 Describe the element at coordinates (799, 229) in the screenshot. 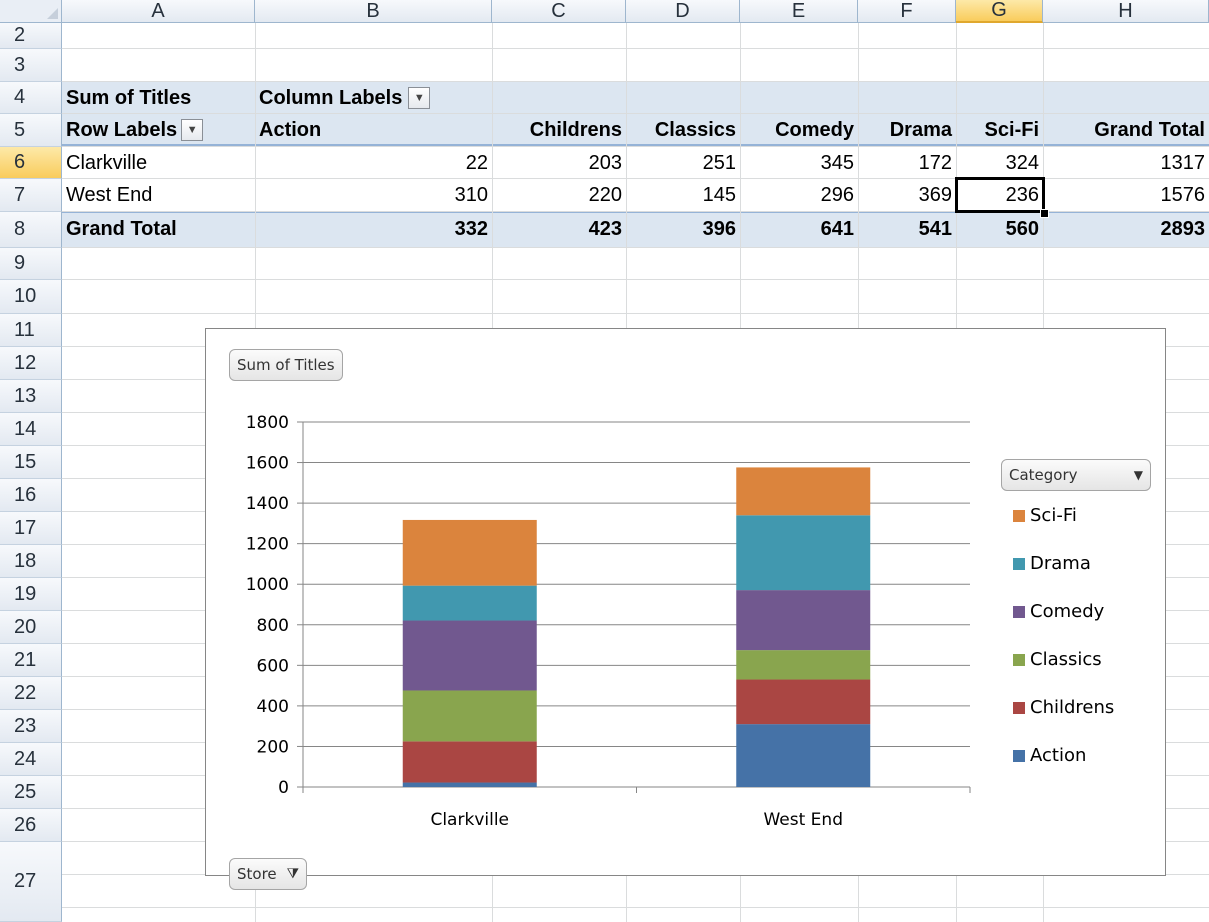

I see `table-cell: 641` at that location.